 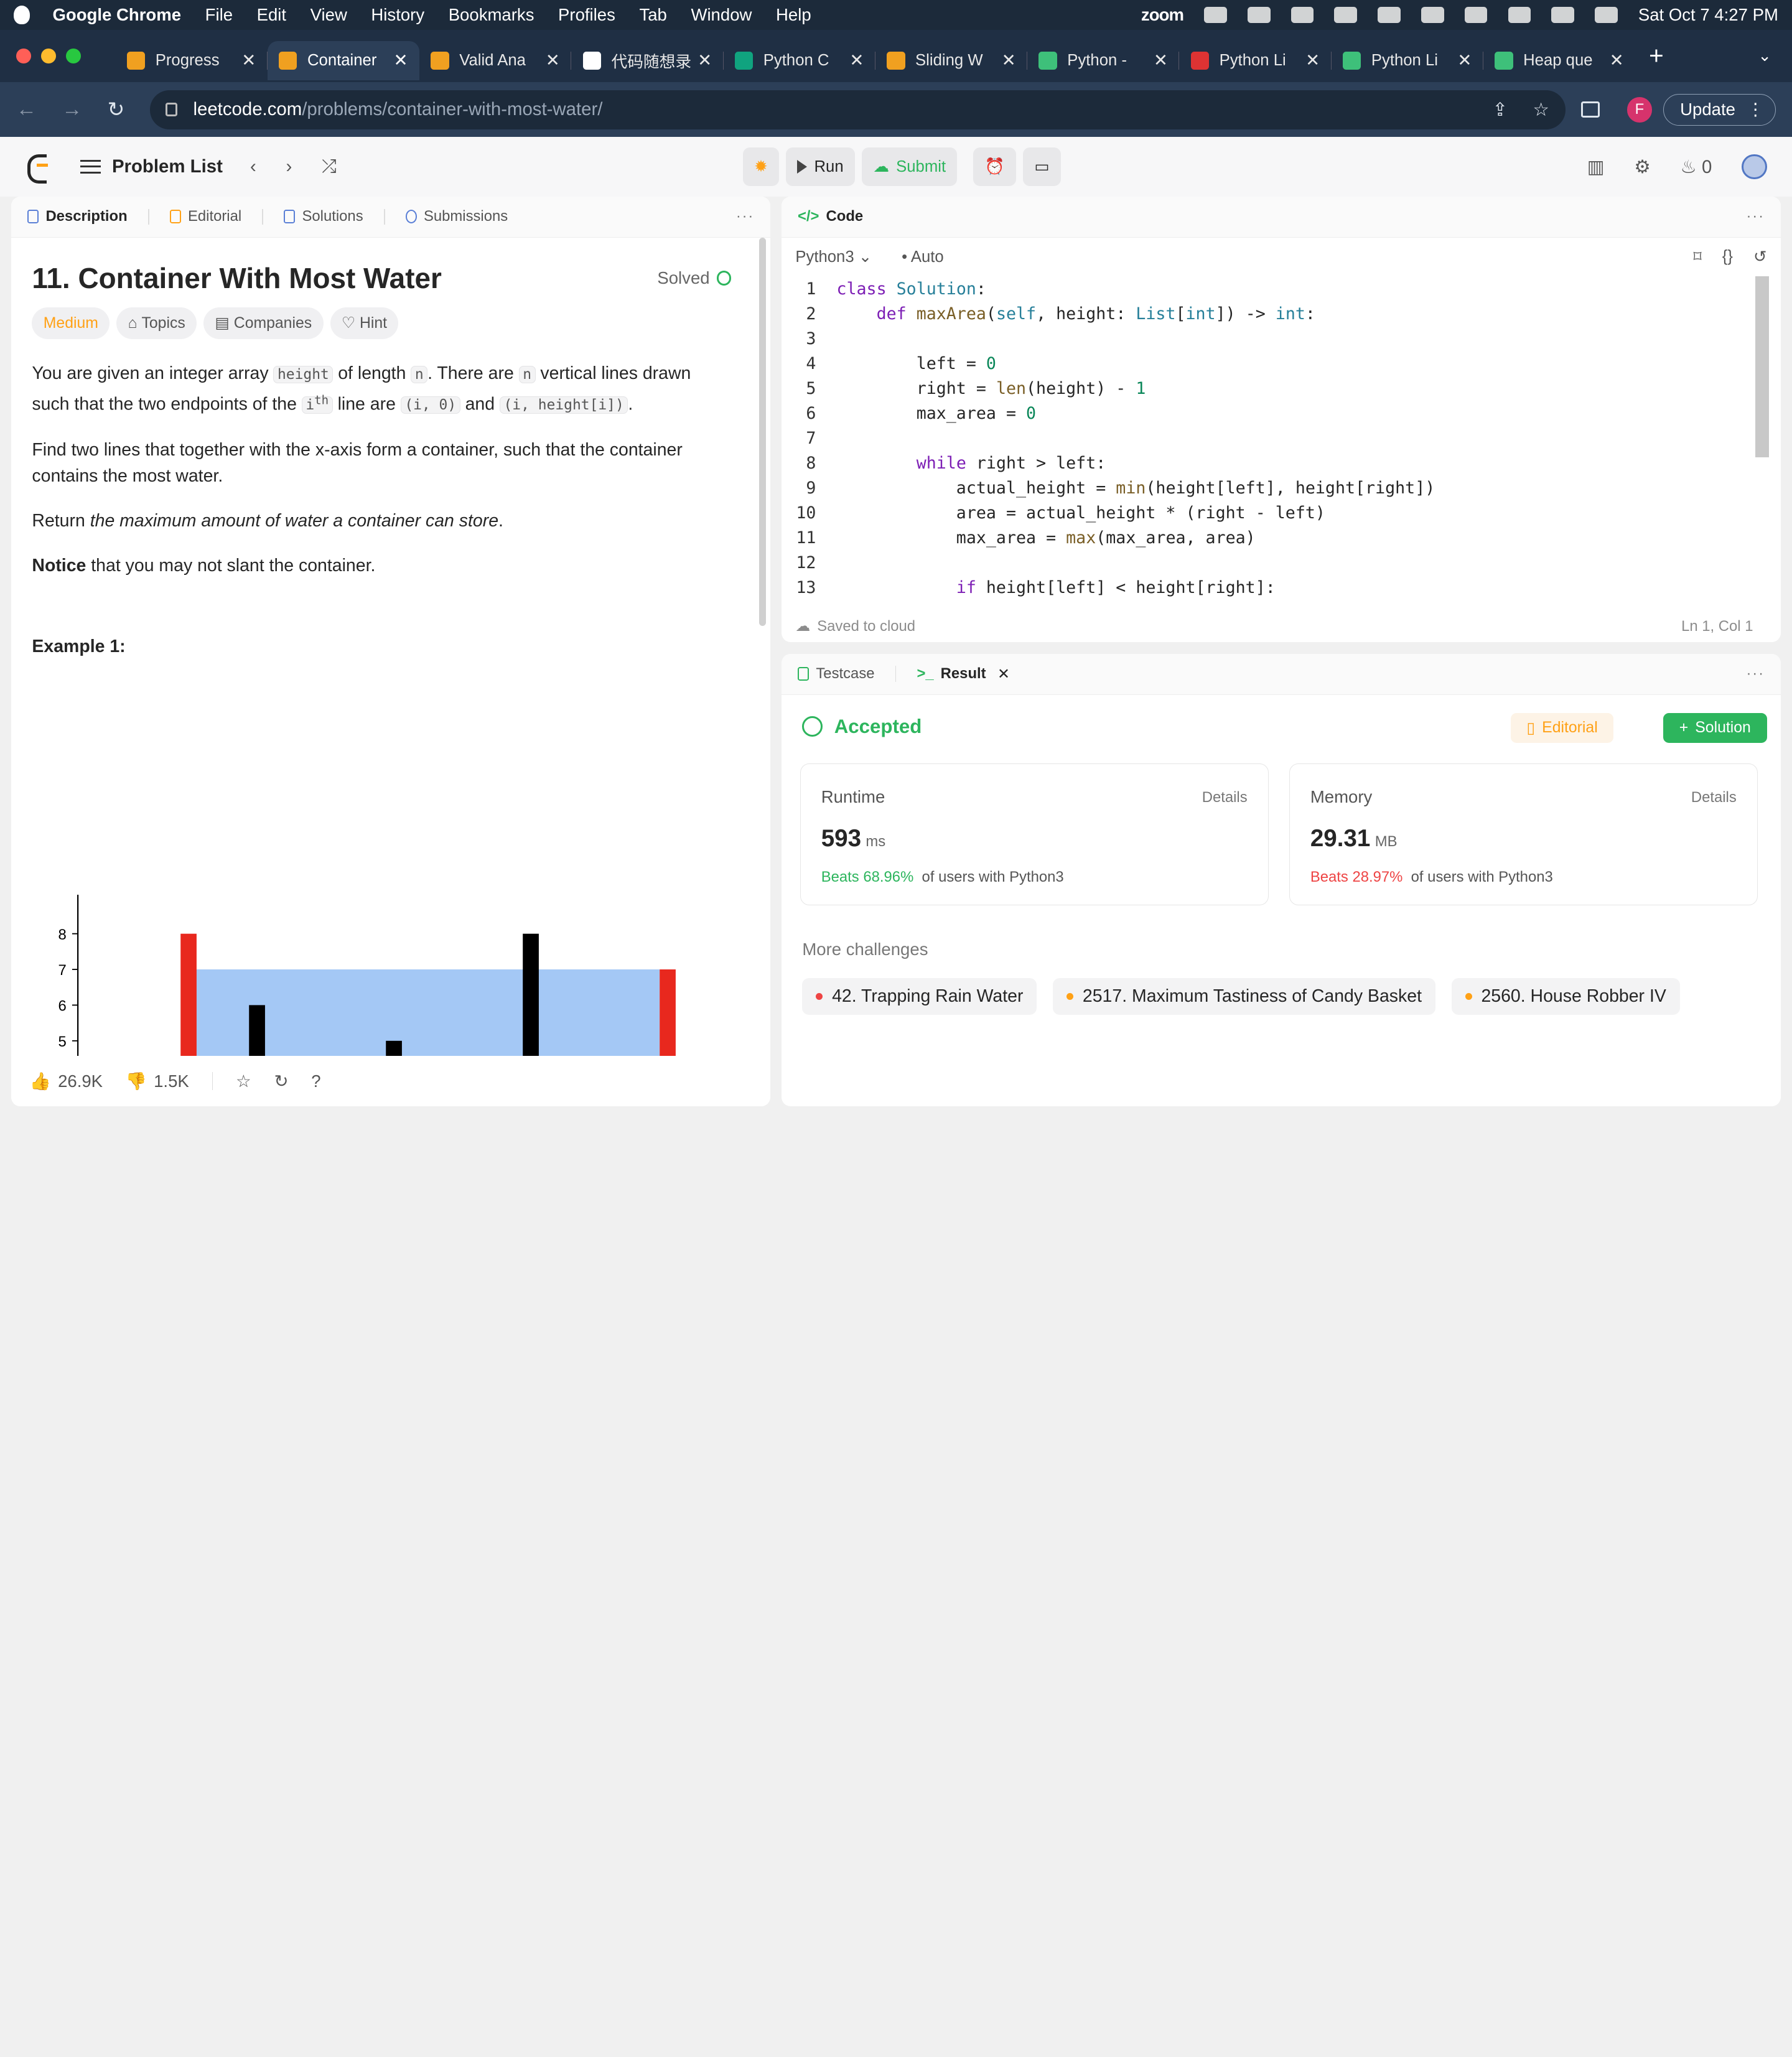 What do you see at coordinates (271, 15) in the screenshot?
I see `menu-edit: Edit` at bounding box center [271, 15].